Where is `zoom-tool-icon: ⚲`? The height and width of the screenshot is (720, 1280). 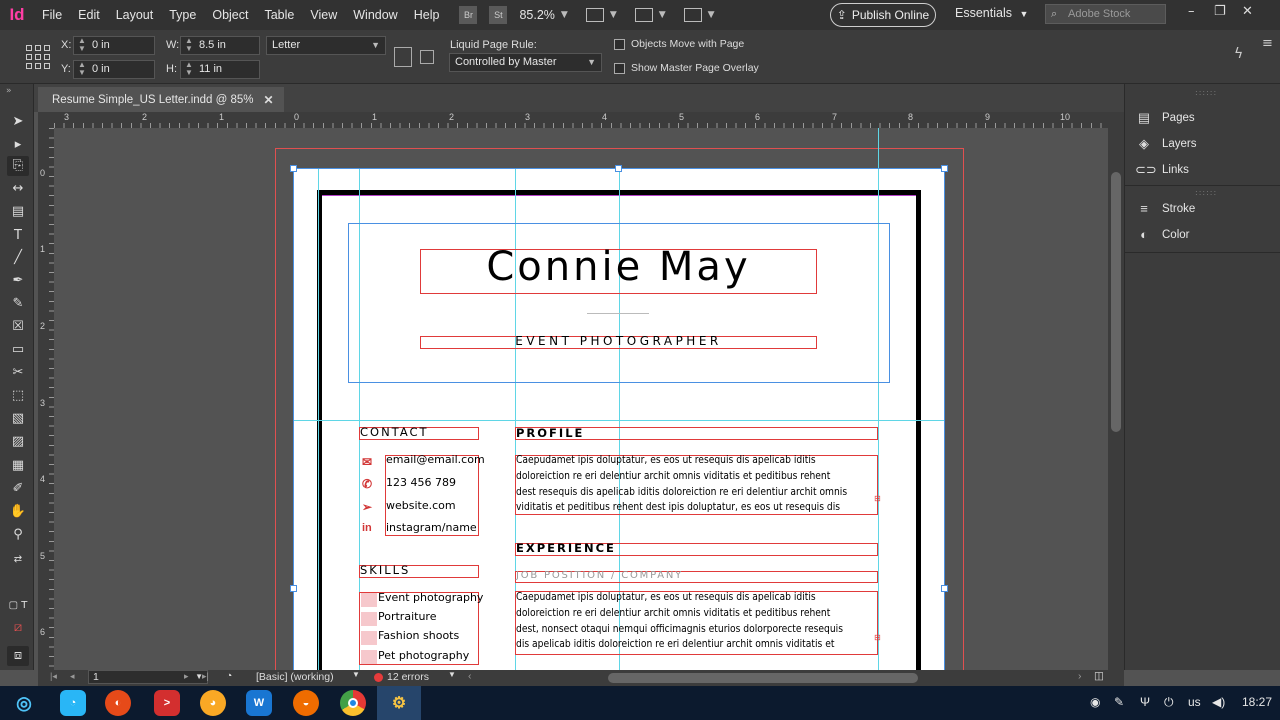
zoom-tool-icon: ⚲ is located at coordinates (18, 535).